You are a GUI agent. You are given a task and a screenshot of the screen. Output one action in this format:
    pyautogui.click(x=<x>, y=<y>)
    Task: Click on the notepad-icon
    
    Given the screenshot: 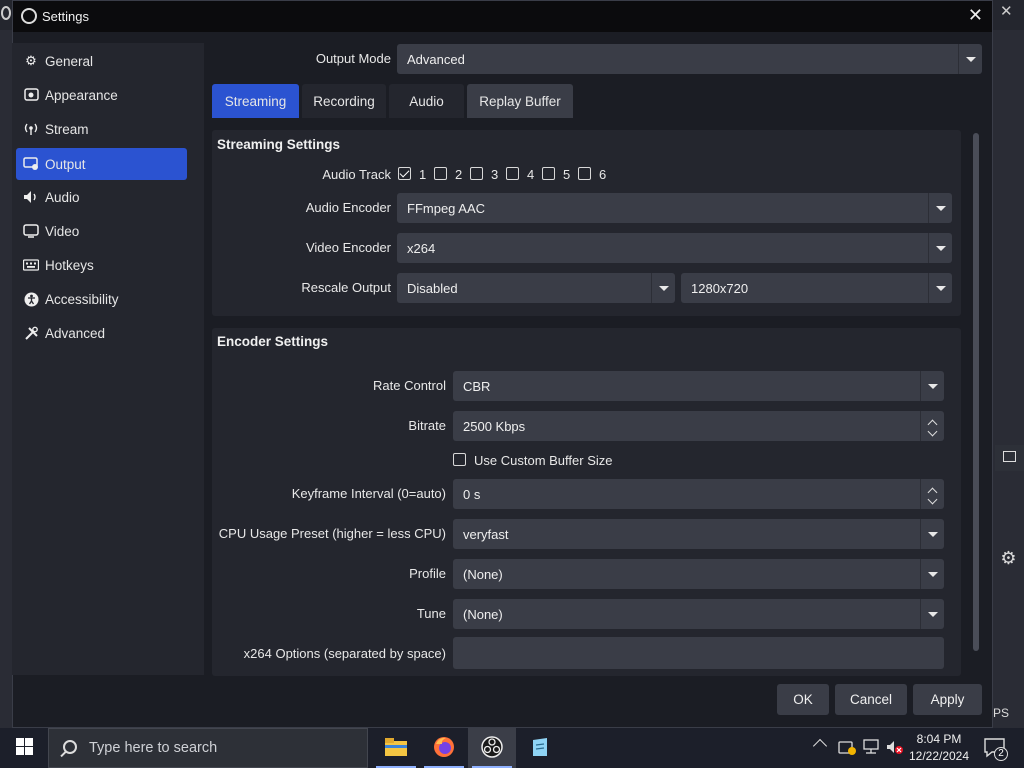 What is the action you would take?
    pyautogui.click(x=540, y=748)
    